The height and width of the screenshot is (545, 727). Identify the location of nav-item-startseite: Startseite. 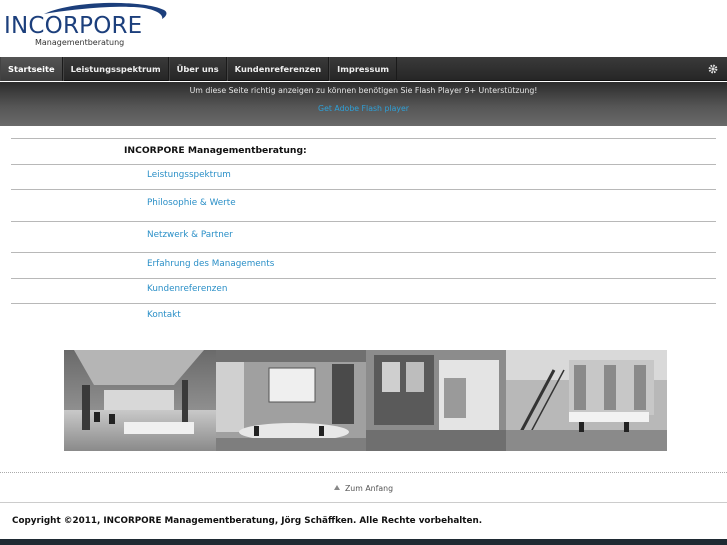
(31, 69).